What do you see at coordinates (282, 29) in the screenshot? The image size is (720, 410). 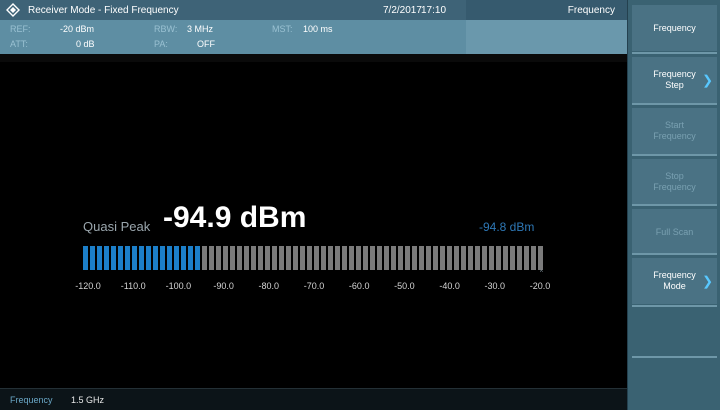 I see `mst-label: MST:` at bounding box center [282, 29].